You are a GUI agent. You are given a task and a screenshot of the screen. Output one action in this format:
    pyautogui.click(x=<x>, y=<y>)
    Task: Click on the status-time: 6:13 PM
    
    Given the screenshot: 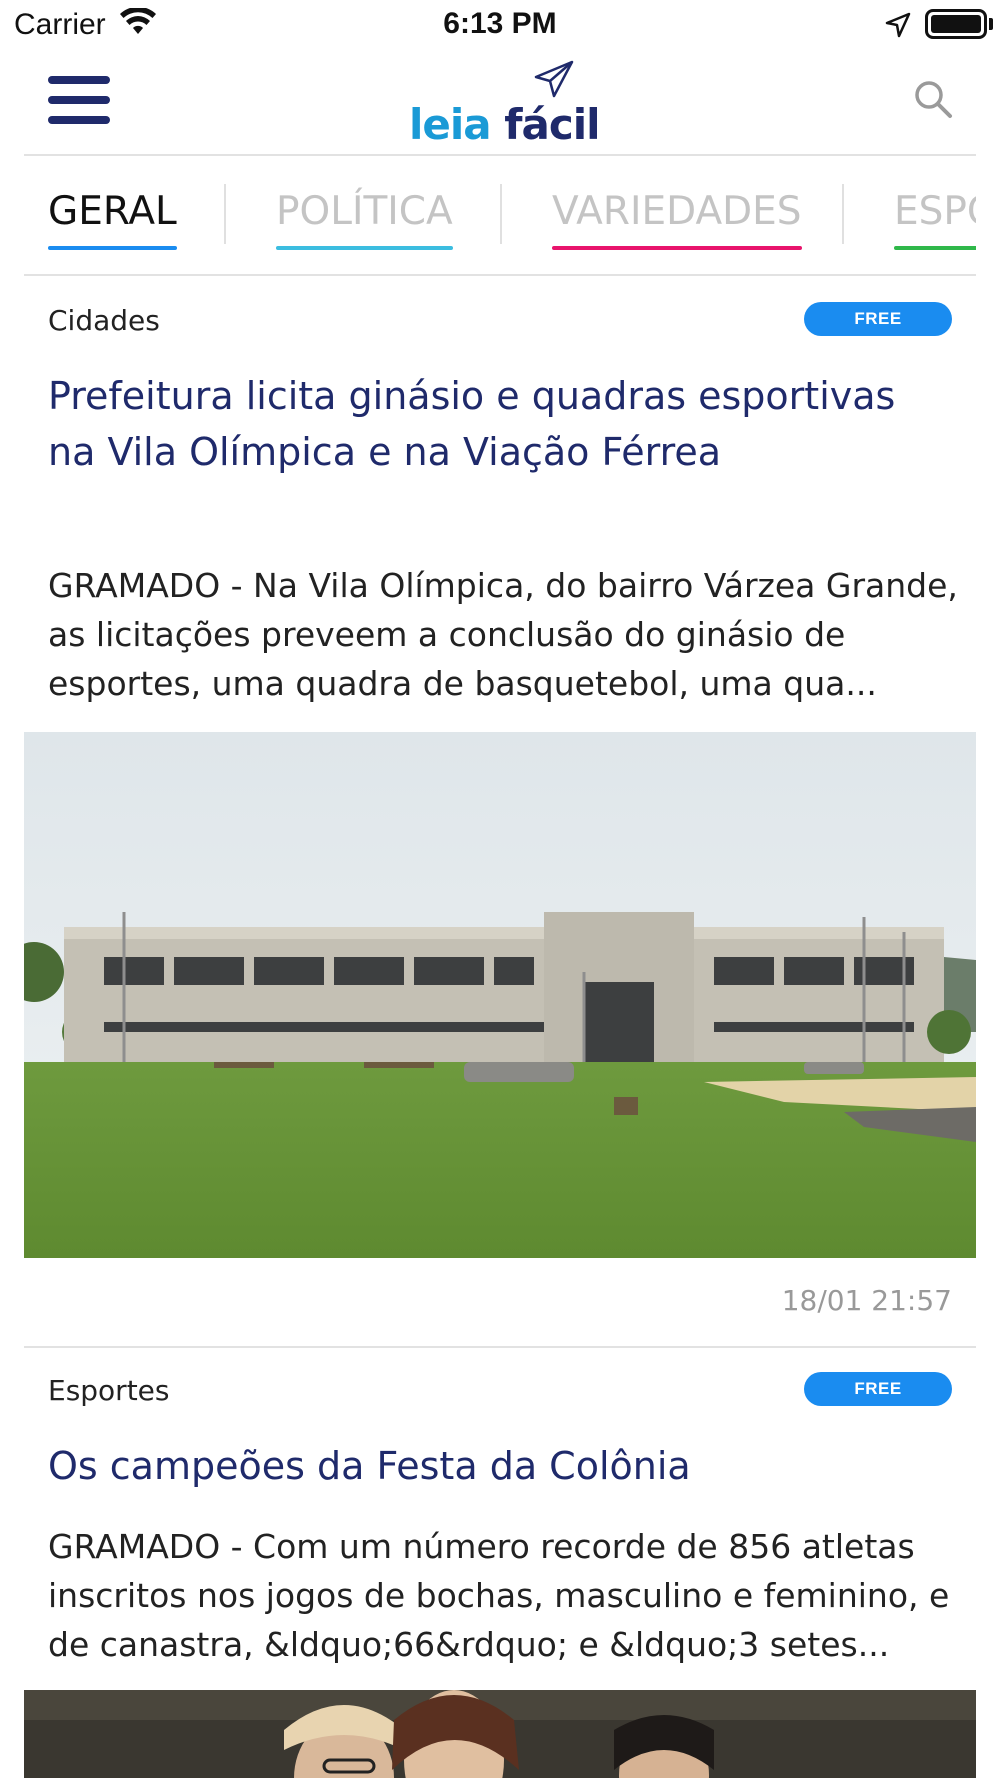 What is the action you would take?
    pyautogui.click(x=500, y=23)
    